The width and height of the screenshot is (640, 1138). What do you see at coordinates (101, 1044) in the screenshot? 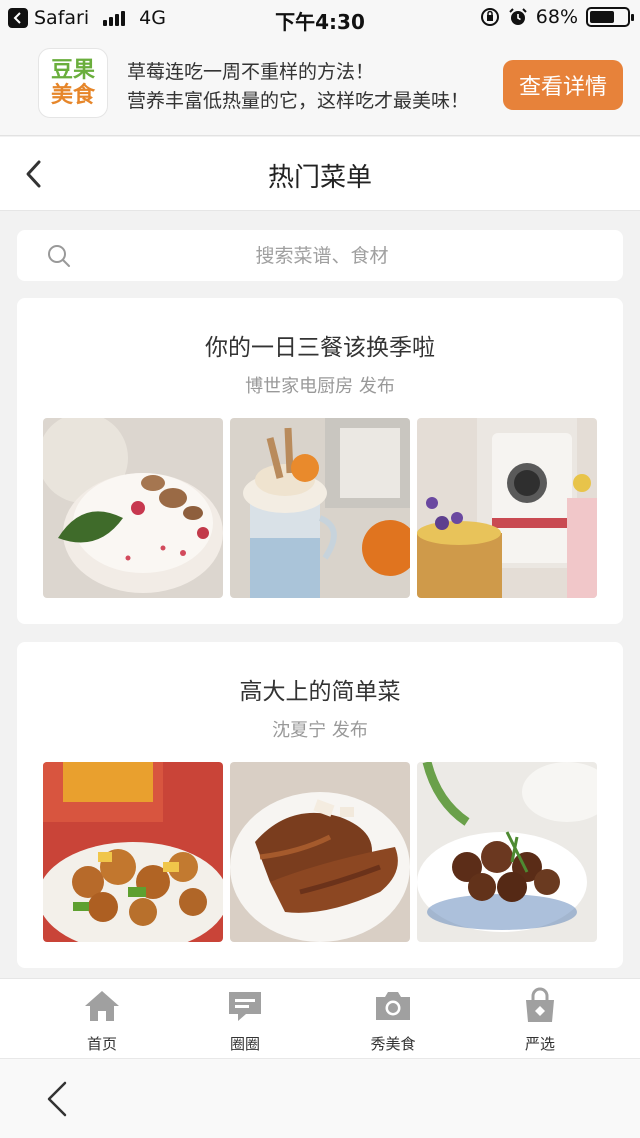
I see `tab-label: 首页` at bounding box center [101, 1044].